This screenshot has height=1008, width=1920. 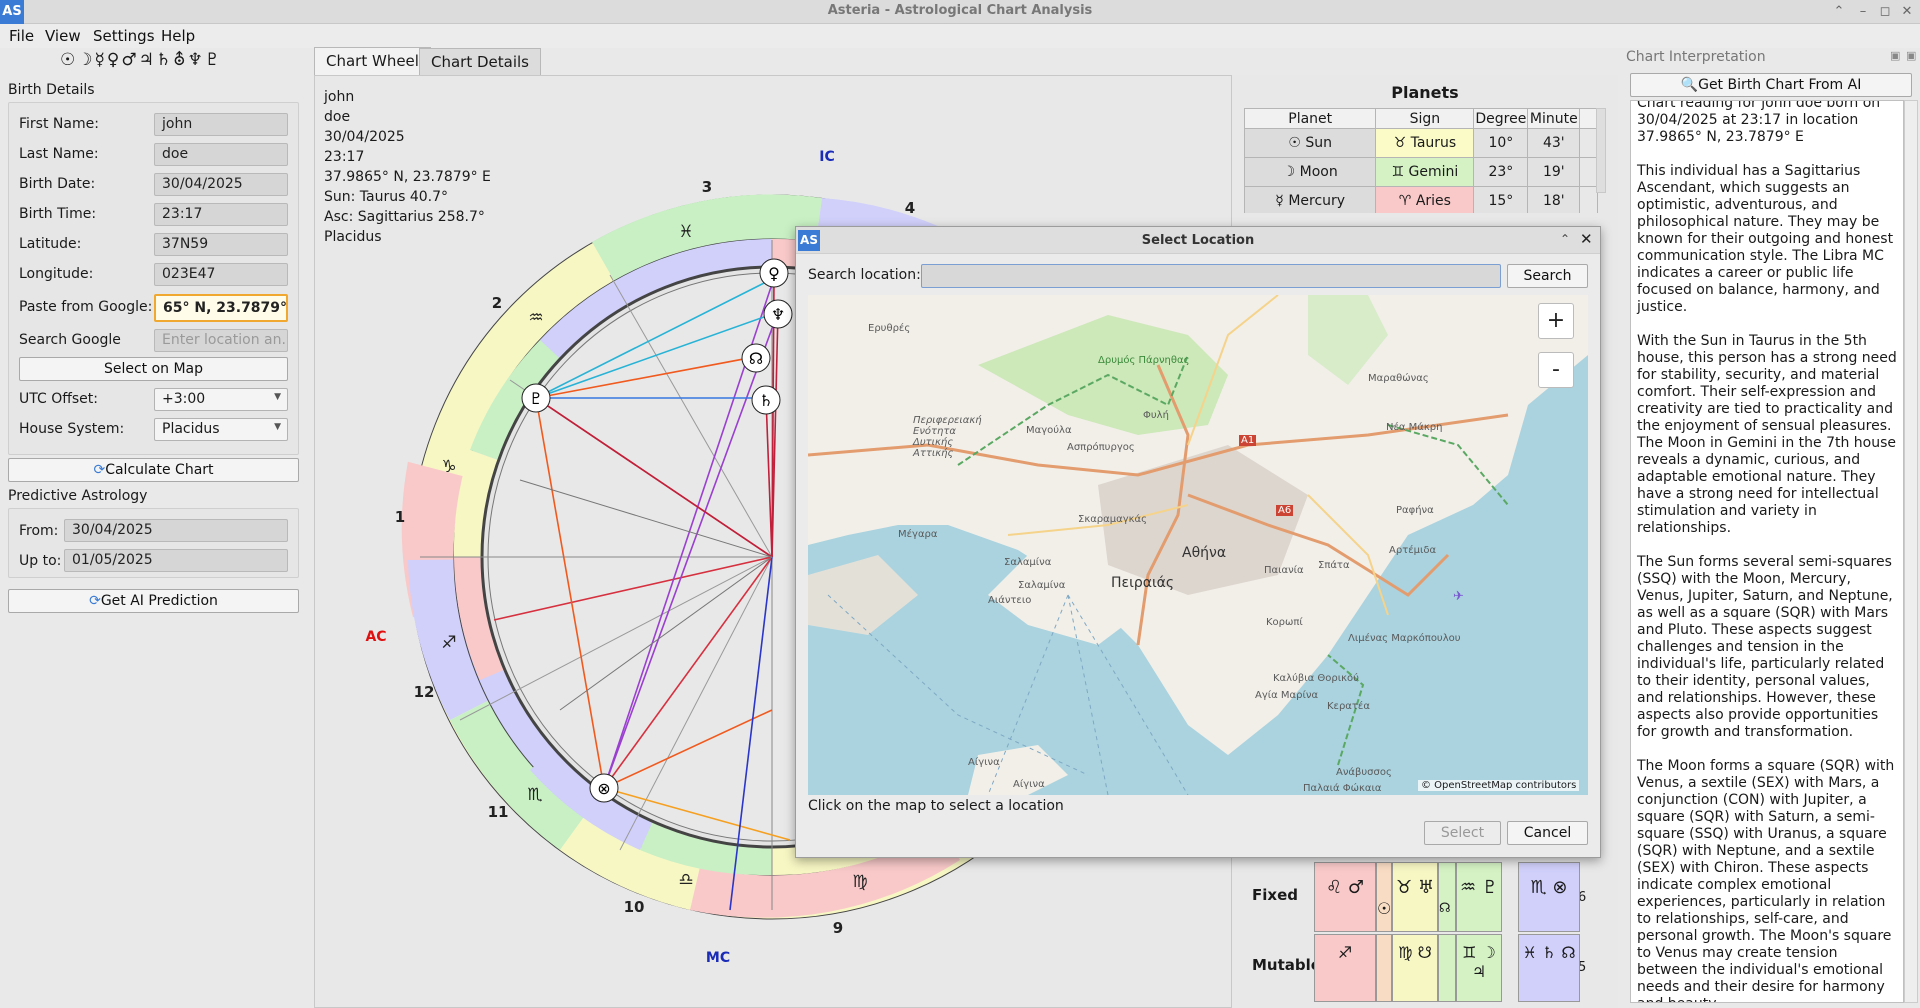 What do you see at coordinates (1404, 638) in the screenshot?
I see `map-label: Λιμένας Μαρκόπουλου` at bounding box center [1404, 638].